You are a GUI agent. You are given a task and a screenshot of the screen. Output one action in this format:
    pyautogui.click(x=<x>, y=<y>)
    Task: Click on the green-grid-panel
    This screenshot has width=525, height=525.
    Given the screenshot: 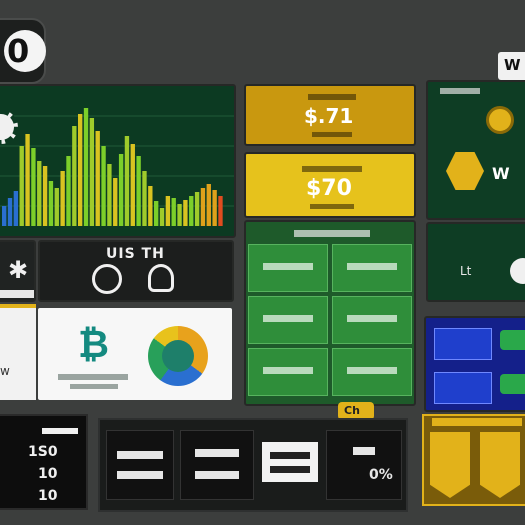 What is the action you would take?
    pyautogui.click(x=330, y=313)
    